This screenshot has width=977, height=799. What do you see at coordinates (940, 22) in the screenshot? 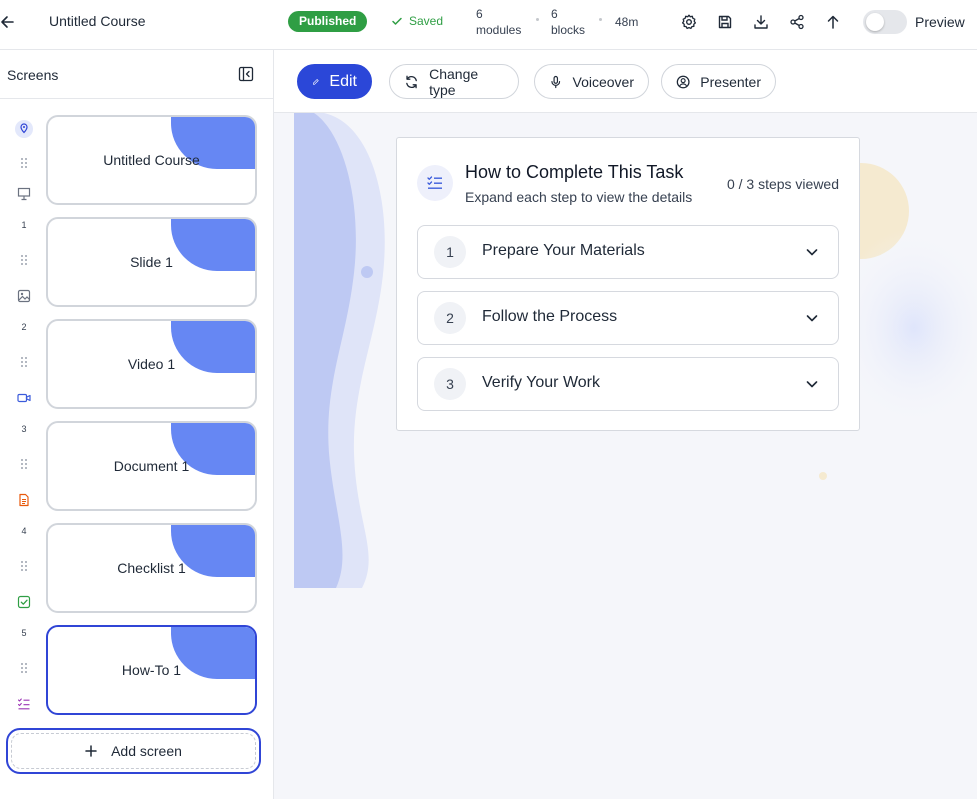
I see `preview-label: Preview` at bounding box center [940, 22].